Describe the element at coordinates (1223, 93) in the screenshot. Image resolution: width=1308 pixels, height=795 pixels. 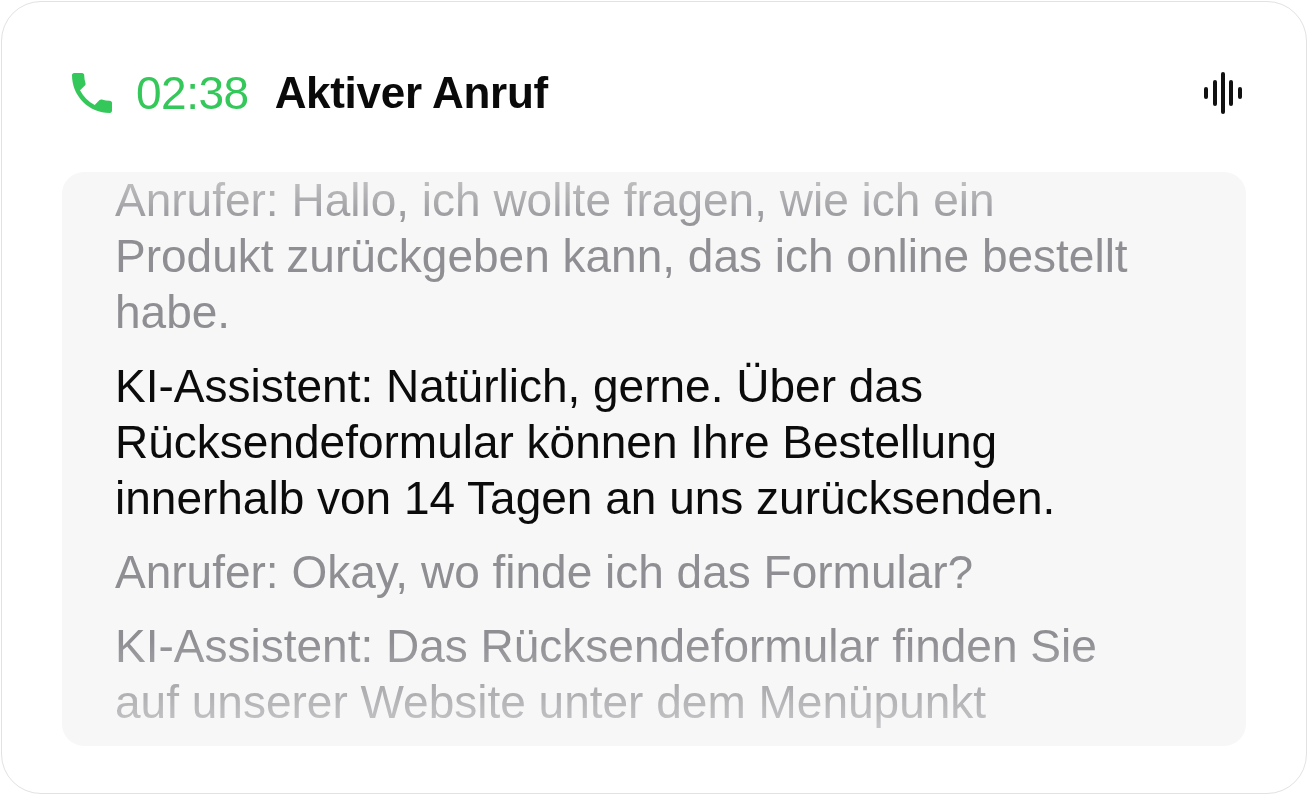
I see `sound-wave-icon` at that location.